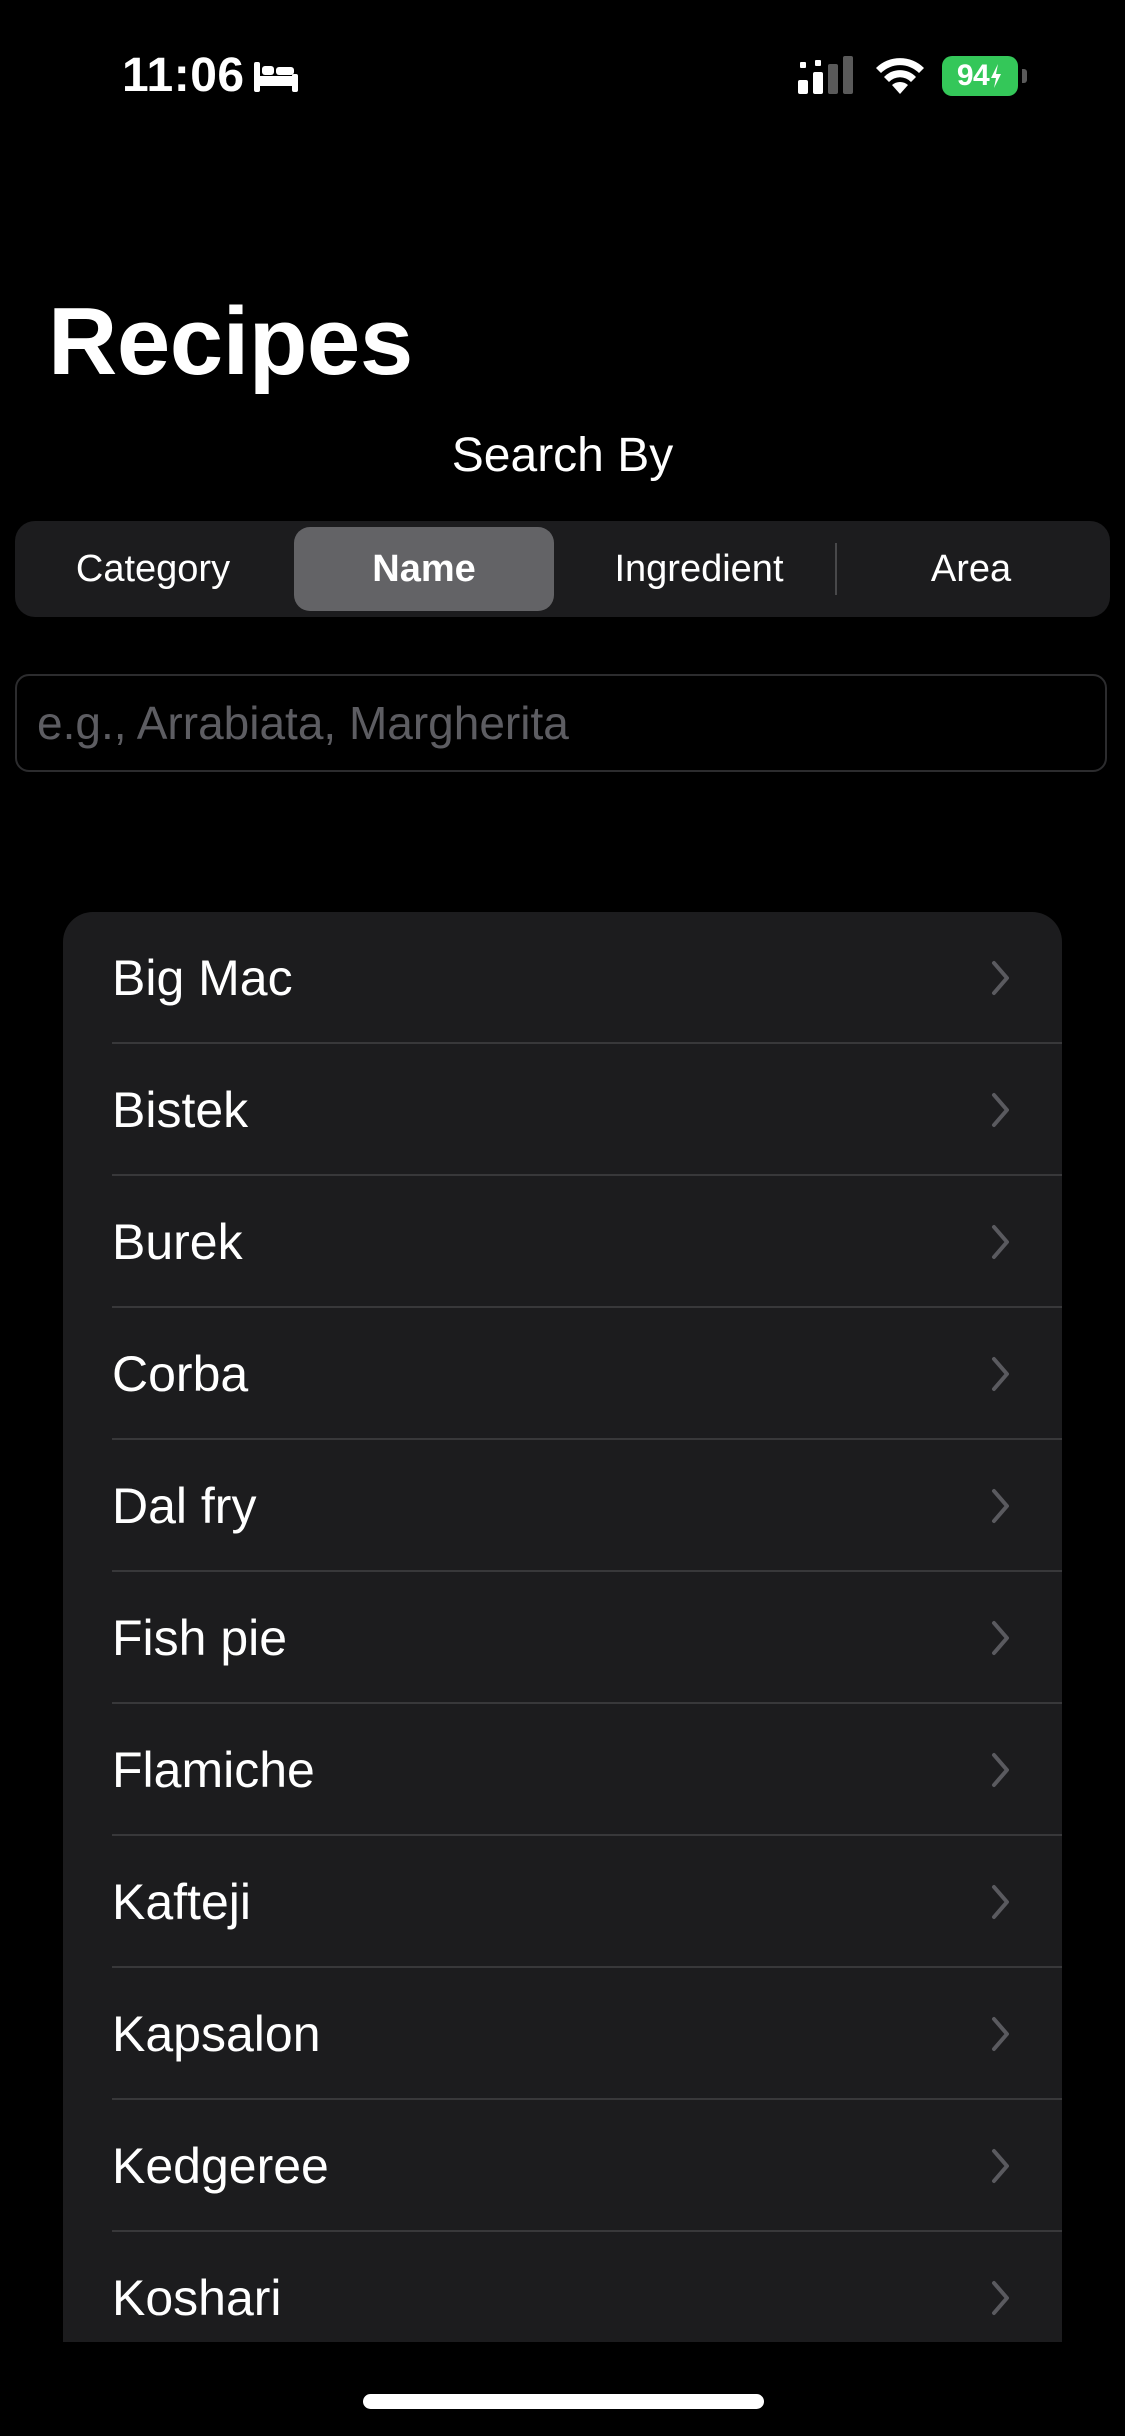 This screenshot has width=1125, height=2436. I want to click on search-by-label: Search By, so click(562, 455).